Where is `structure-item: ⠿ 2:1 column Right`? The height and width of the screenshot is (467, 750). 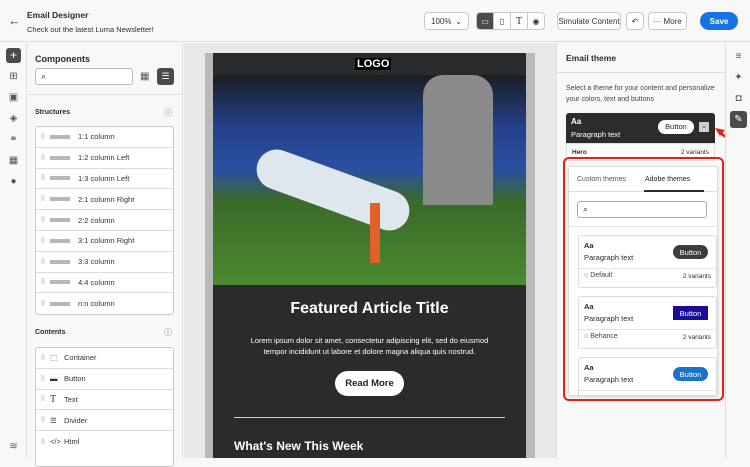 structure-item: ⠿ 2:1 column Right is located at coordinates (104, 200).